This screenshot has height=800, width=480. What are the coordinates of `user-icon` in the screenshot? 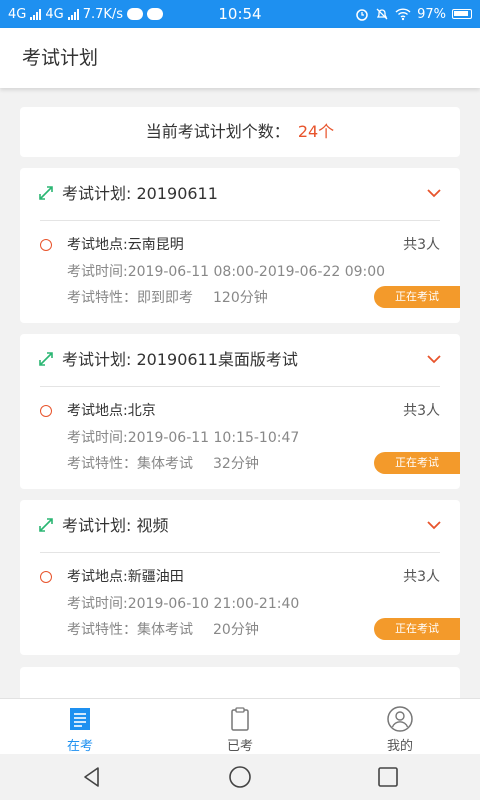 It's located at (400, 719).